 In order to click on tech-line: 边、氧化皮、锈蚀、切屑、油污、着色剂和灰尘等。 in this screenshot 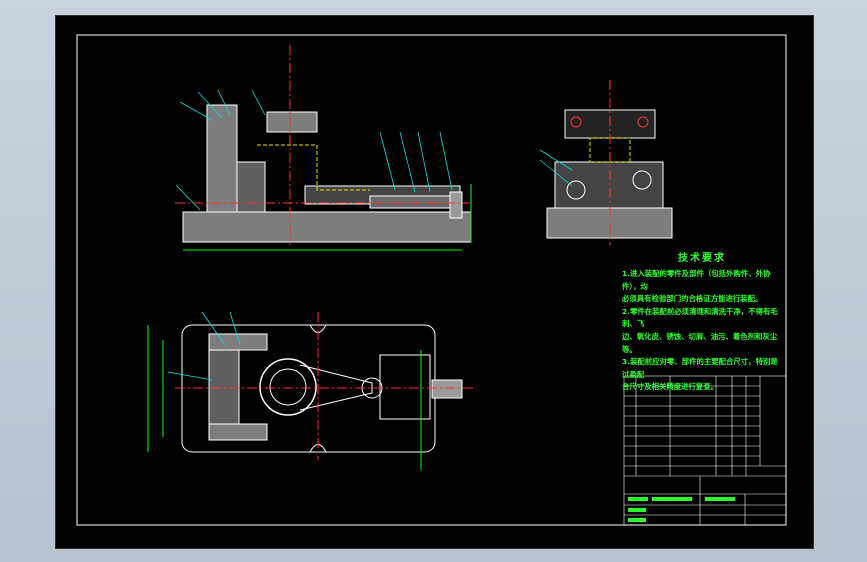, I will do `click(700, 342)`.